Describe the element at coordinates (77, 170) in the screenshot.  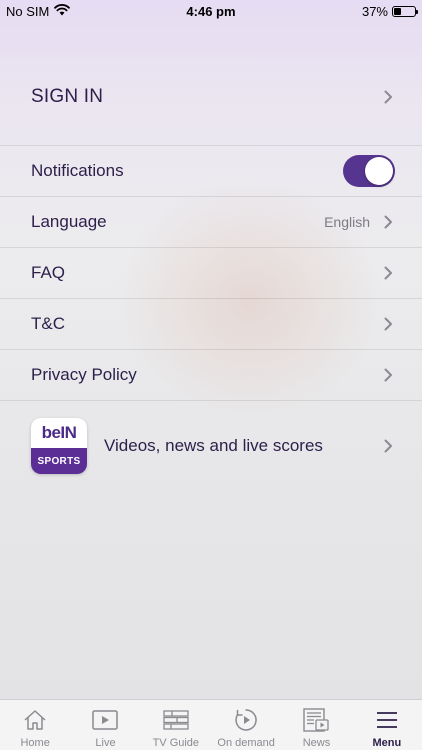
I see `notifications-label: Notifications` at that location.